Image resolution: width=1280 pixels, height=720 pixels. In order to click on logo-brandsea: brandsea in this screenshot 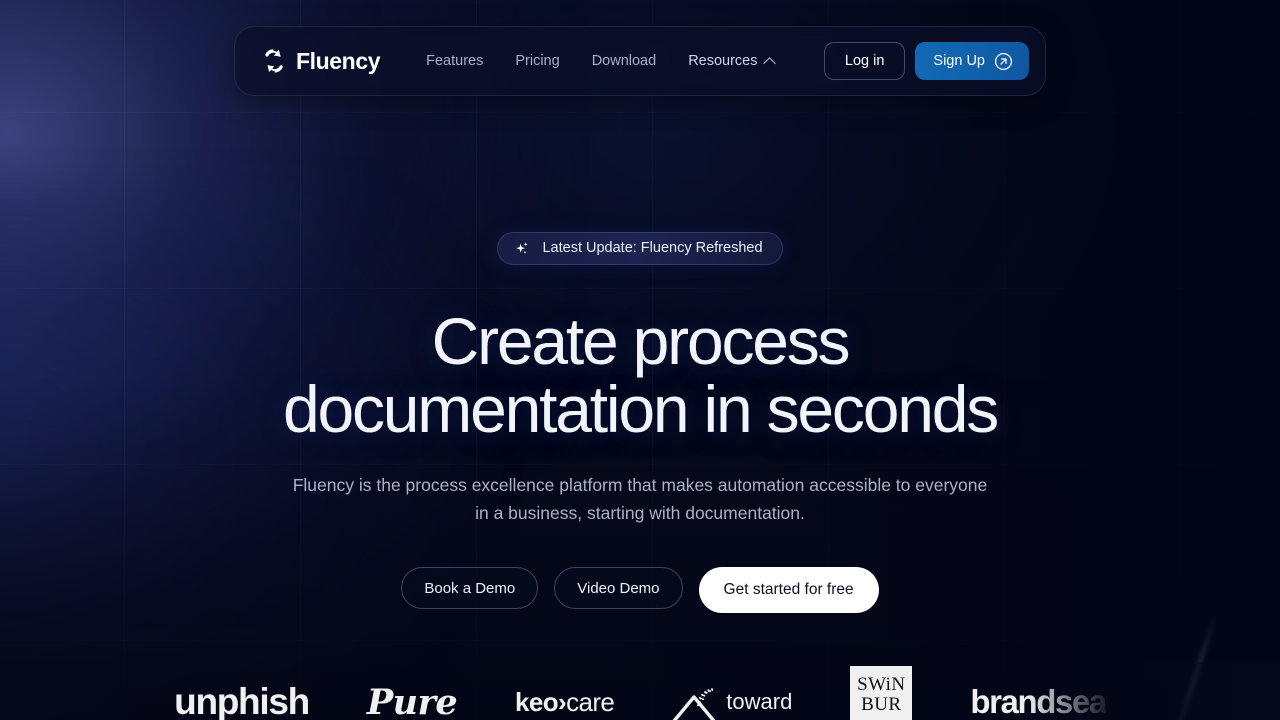, I will do `click(1038, 698)`.